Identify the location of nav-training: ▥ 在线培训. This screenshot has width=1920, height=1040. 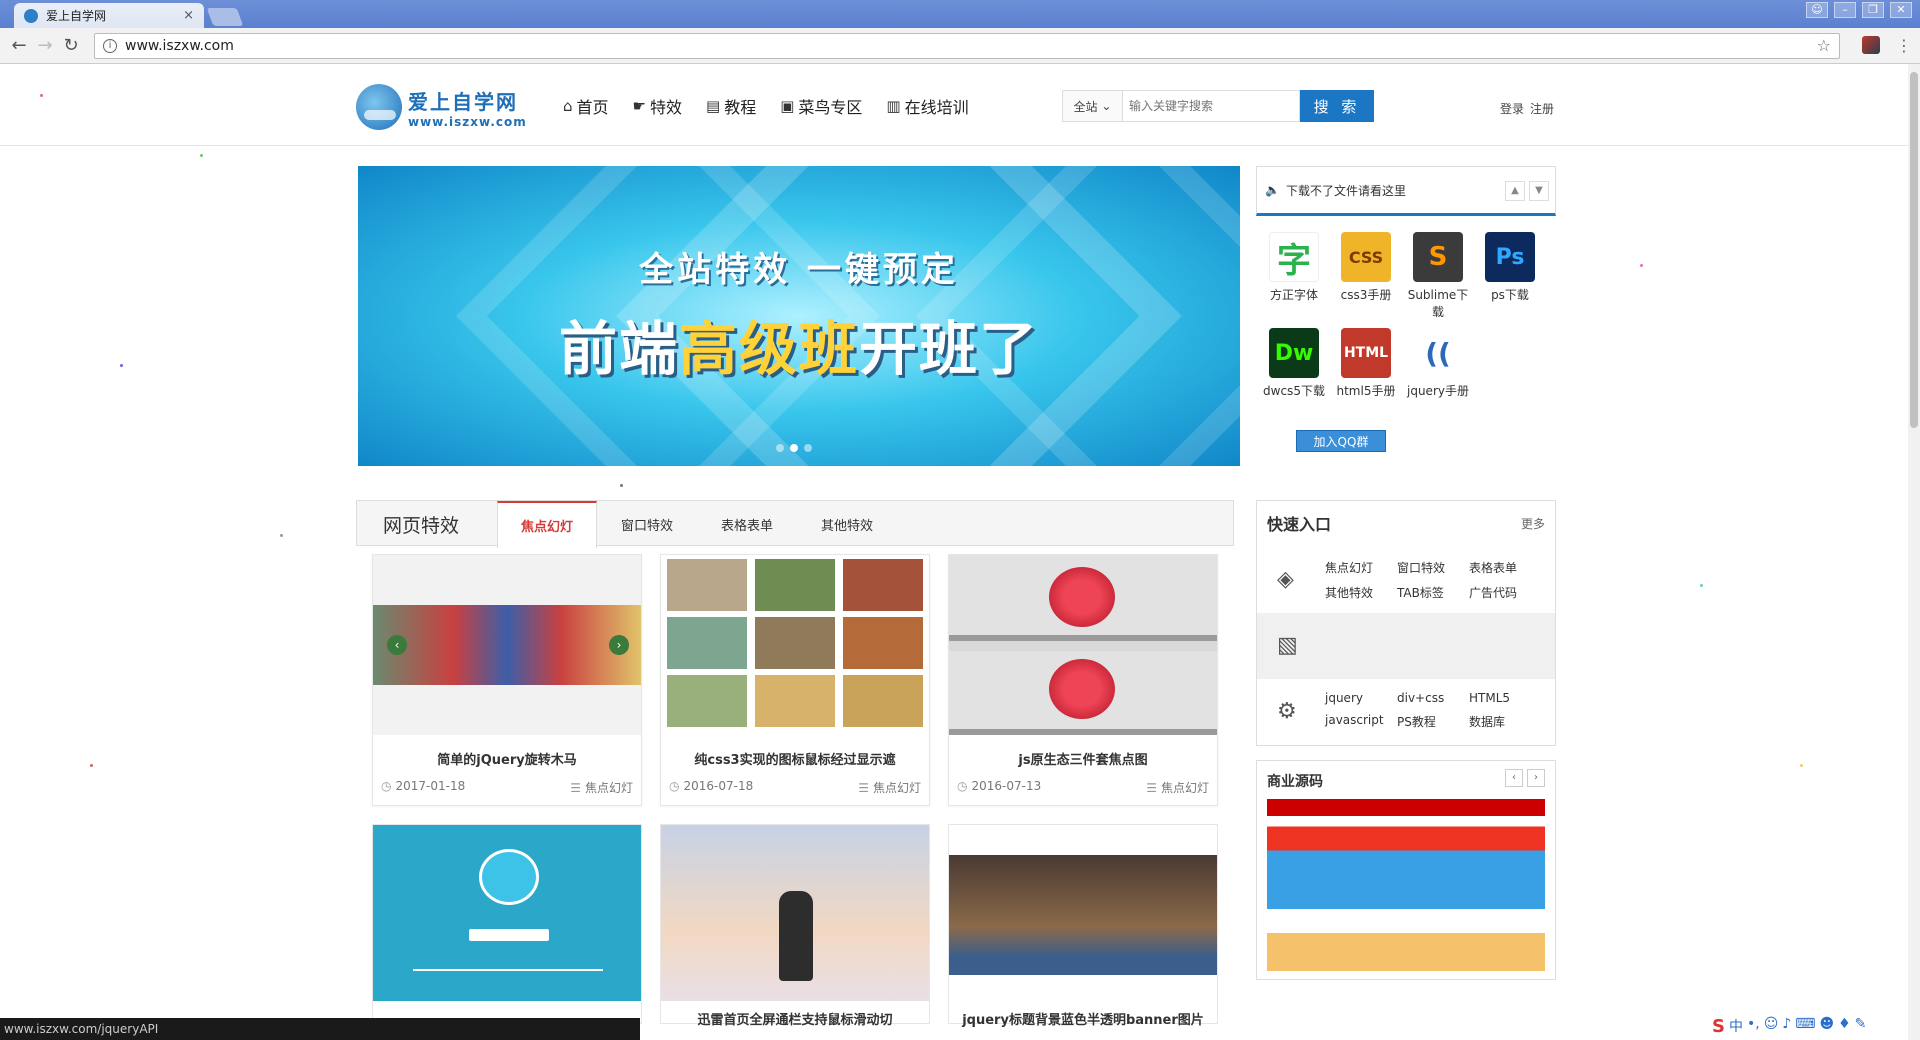
(927, 106).